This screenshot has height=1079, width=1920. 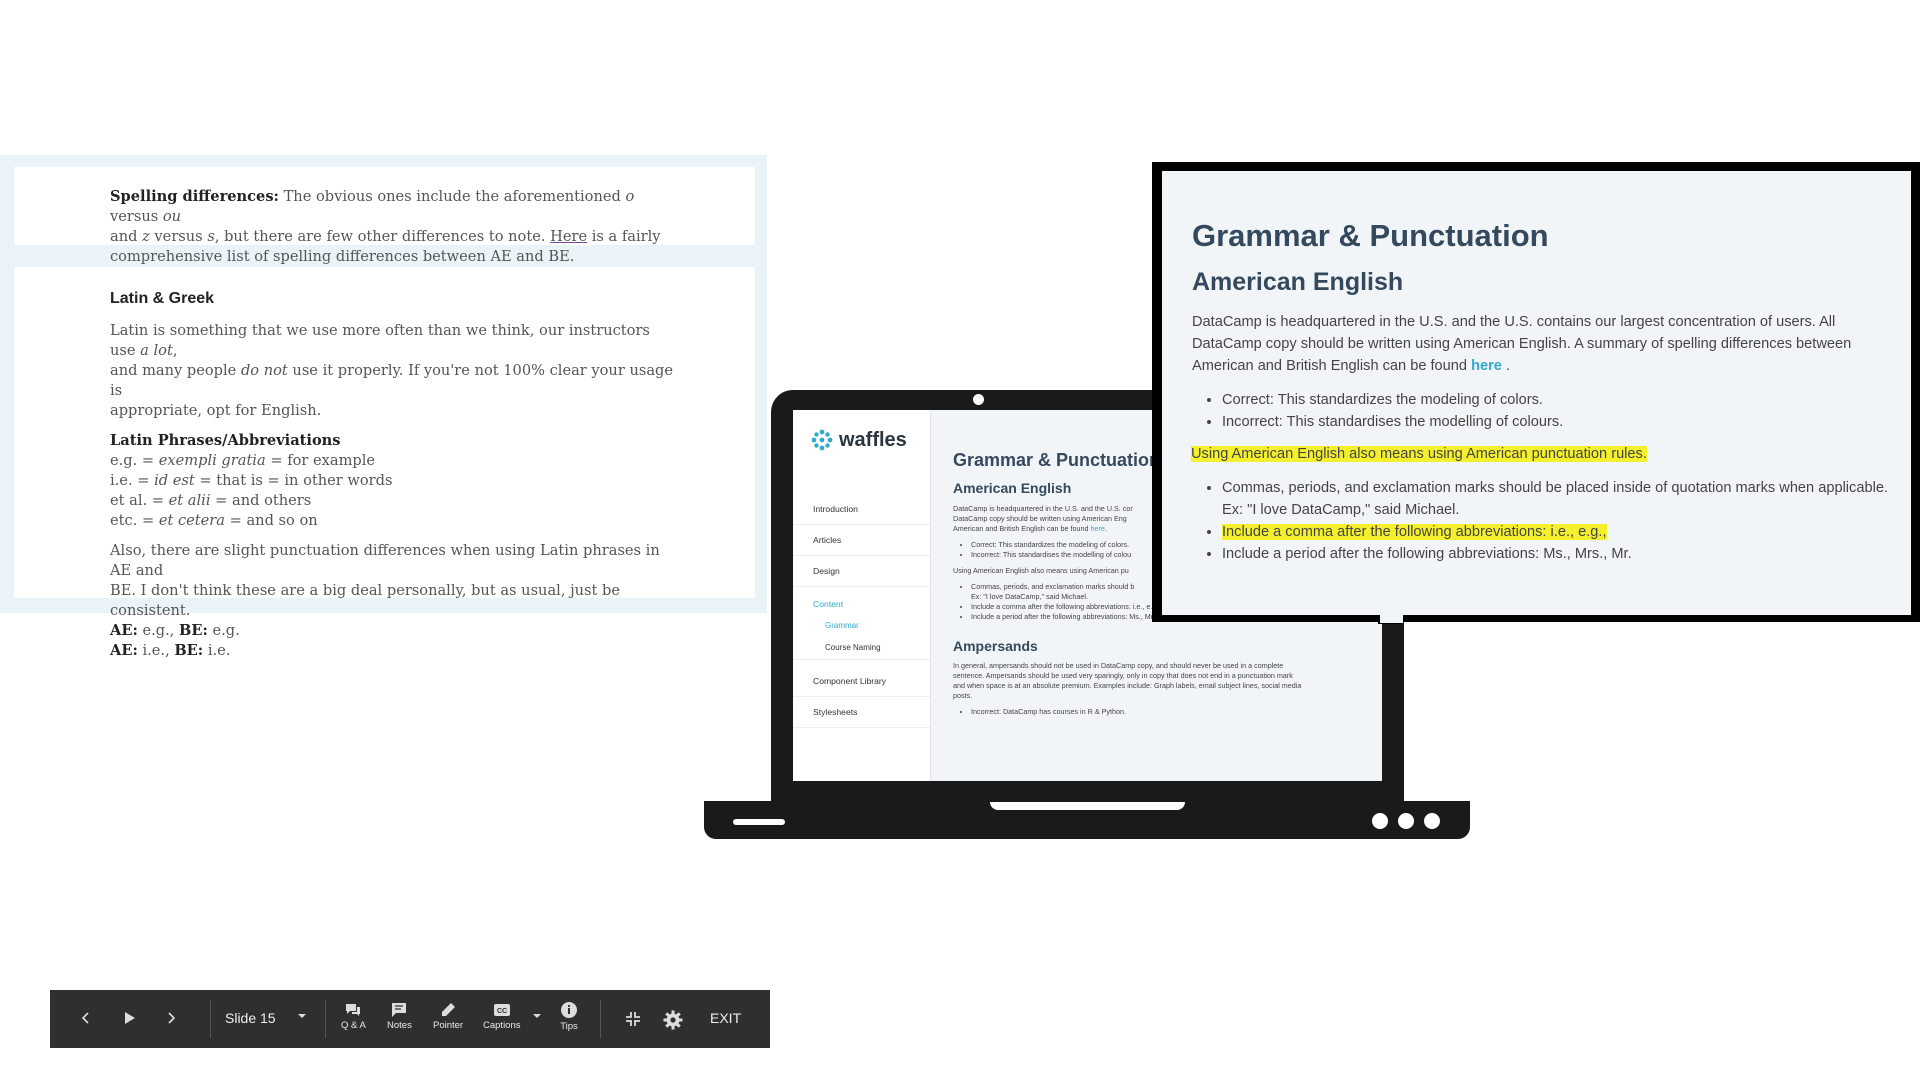 I want to click on latin-greek-heading: Latin & Greek, so click(x=162, y=298).